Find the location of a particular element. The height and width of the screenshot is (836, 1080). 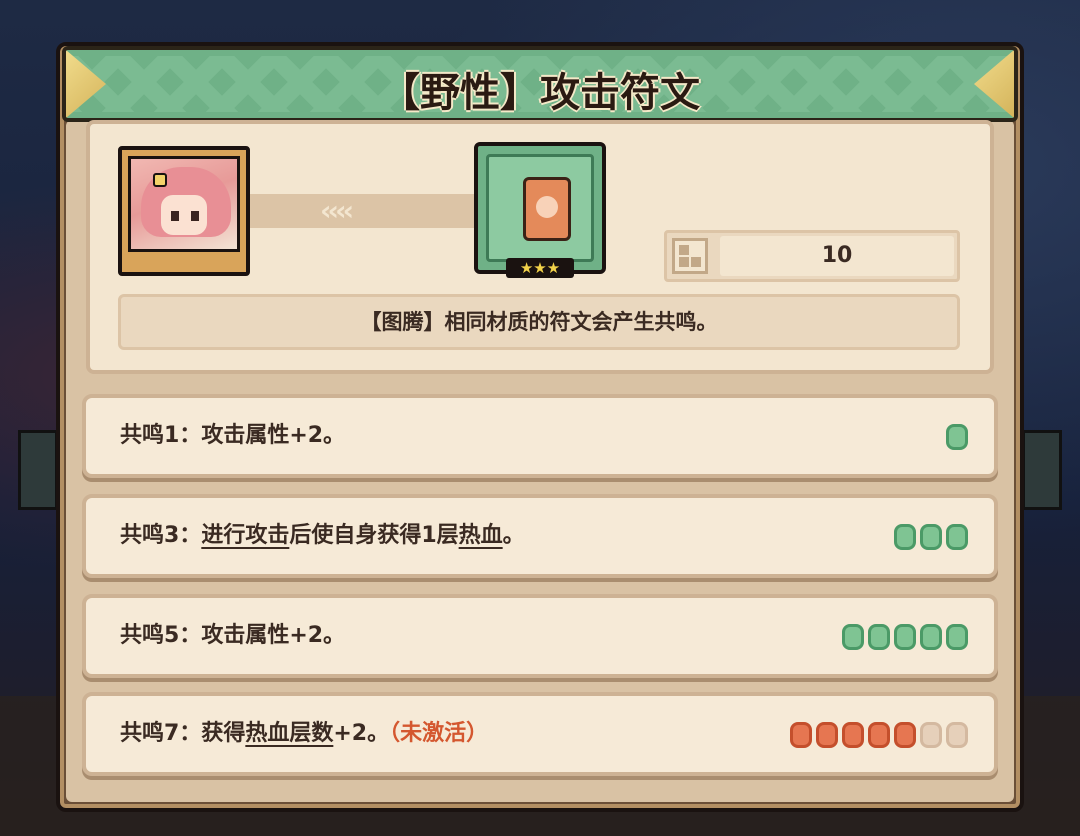

background-right-widget is located at coordinates (1042, 470).